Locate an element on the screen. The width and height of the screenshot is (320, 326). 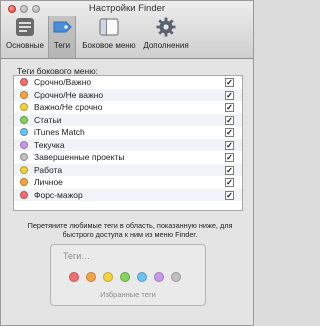
tag-name: iTunes Match is located at coordinates (59, 132).